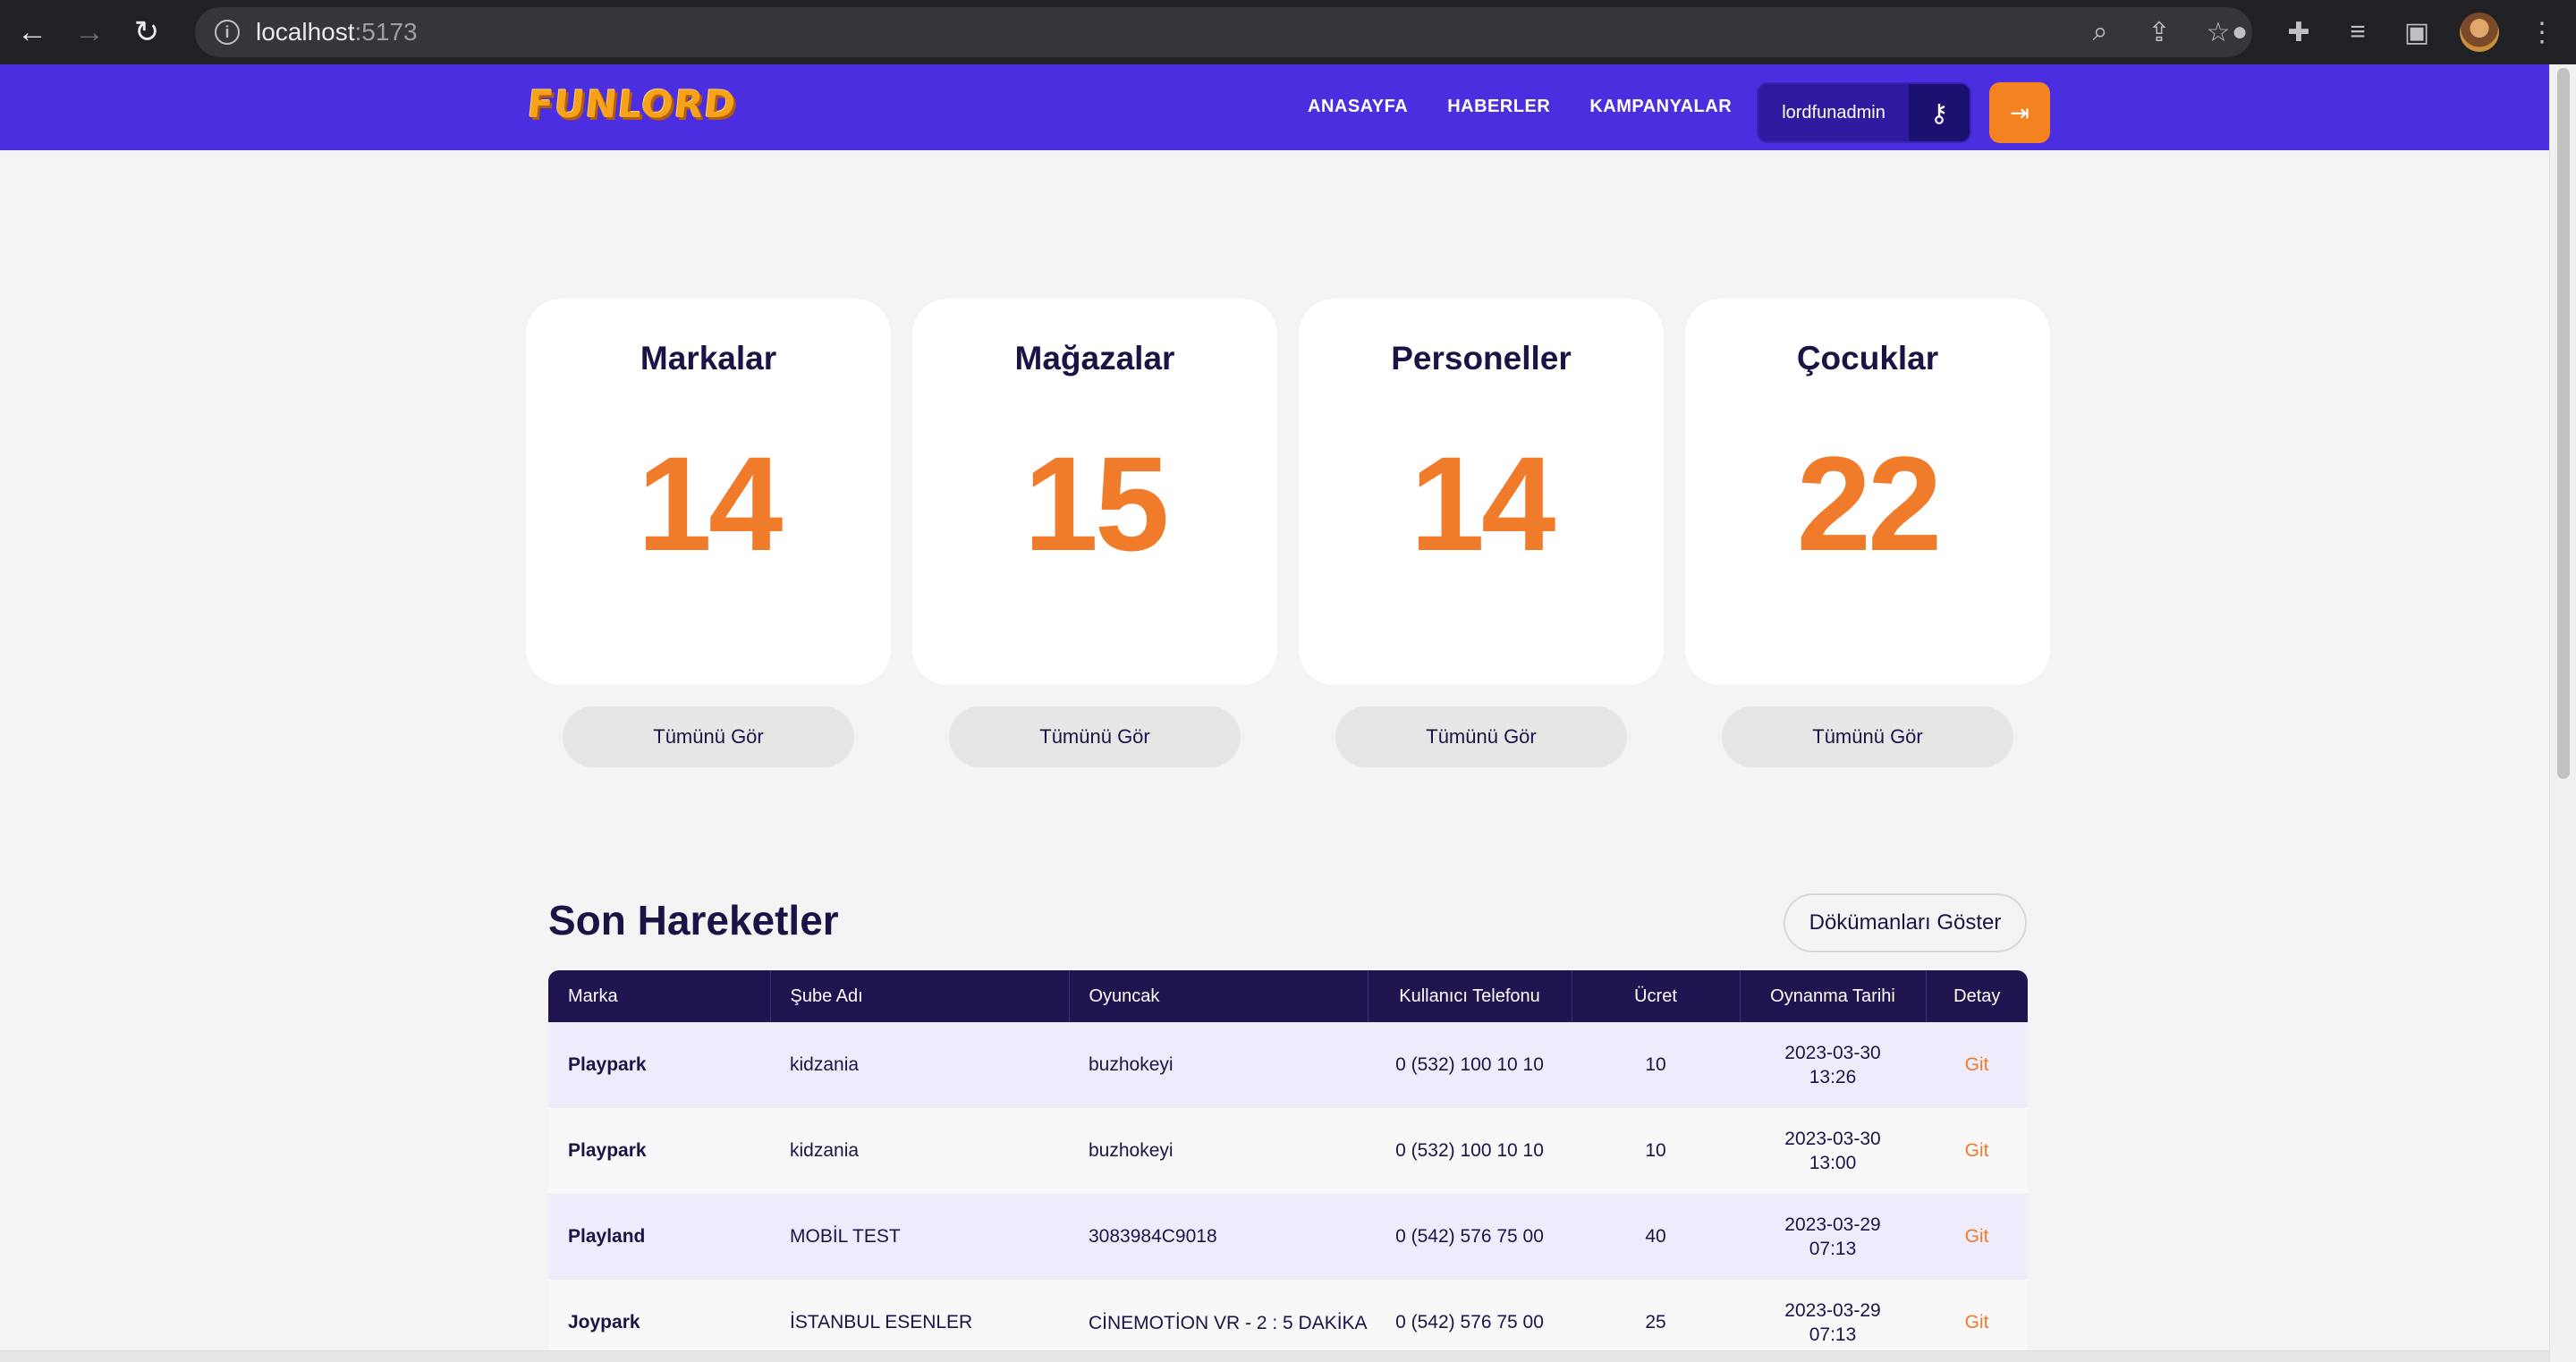 The height and width of the screenshot is (1362, 2576). What do you see at coordinates (1833, 112) in the screenshot?
I see `username-label: lordfunadmin` at bounding box center [1833, 112].